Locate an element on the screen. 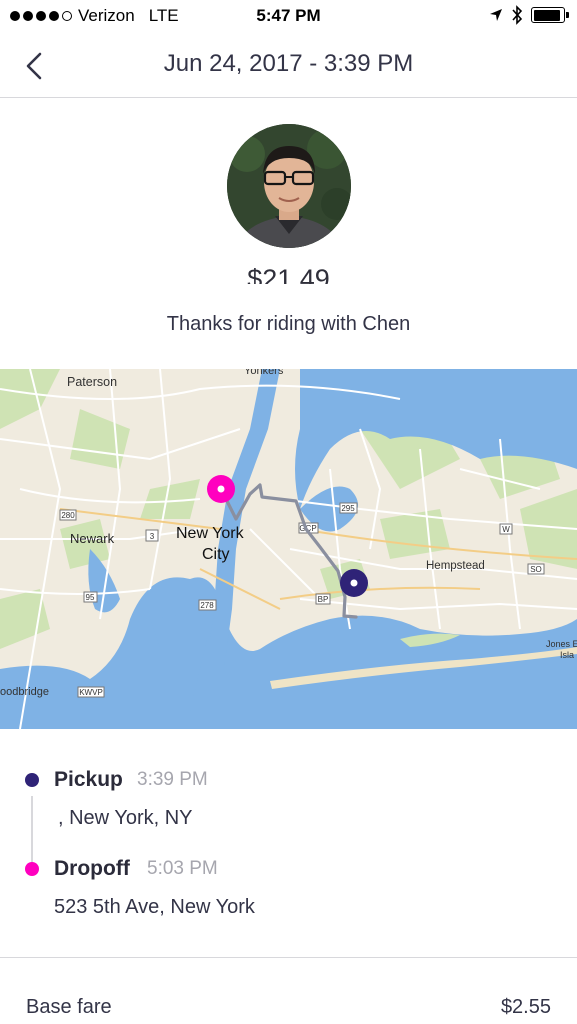  battery-icon is located at coordinates (550, 15).